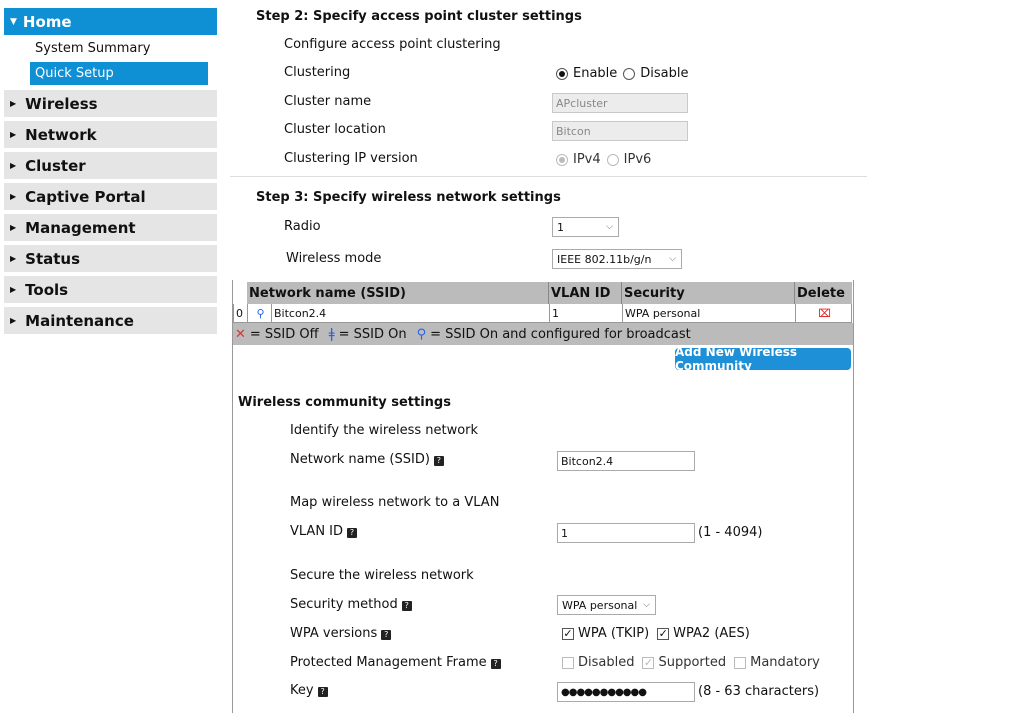 The image size is (1024, 713). Describe the element at coordinates (47, 289) in the screenshot. I see `nav-label: Tools` at that location.